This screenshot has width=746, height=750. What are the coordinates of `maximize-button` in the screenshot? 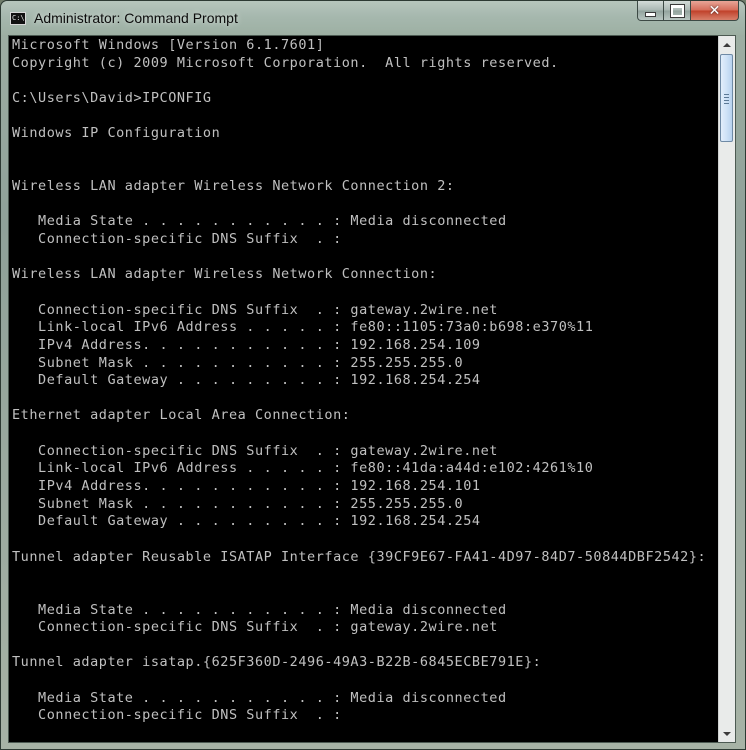 It's located at (677, 11).